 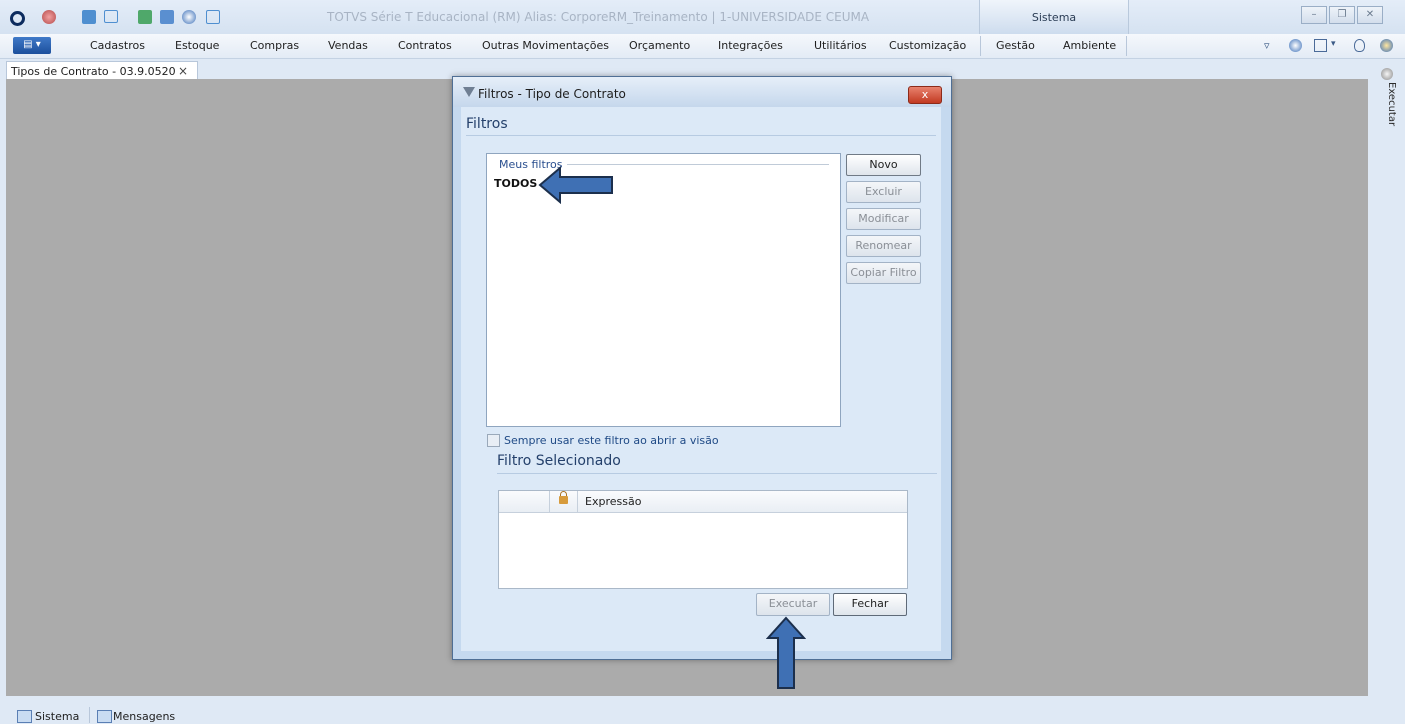 What do you see at coordinates (703, 539) in the screenshot?
I see `expression-grid: Expressão` at bounding box center [703, 539].